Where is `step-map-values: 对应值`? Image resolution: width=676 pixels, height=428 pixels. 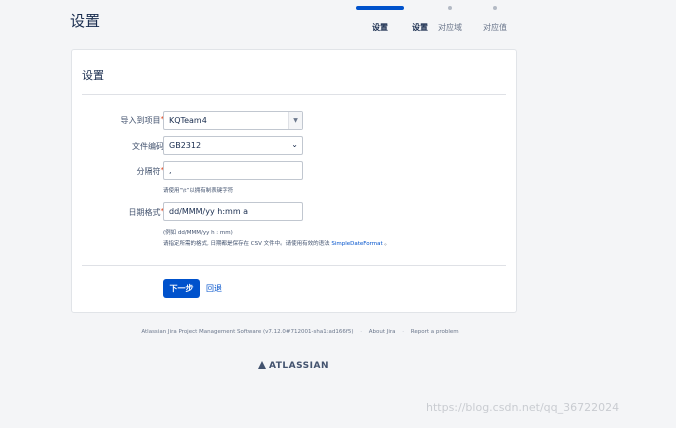
step-map-values: 对应值 is located at coordinates (495, 19).